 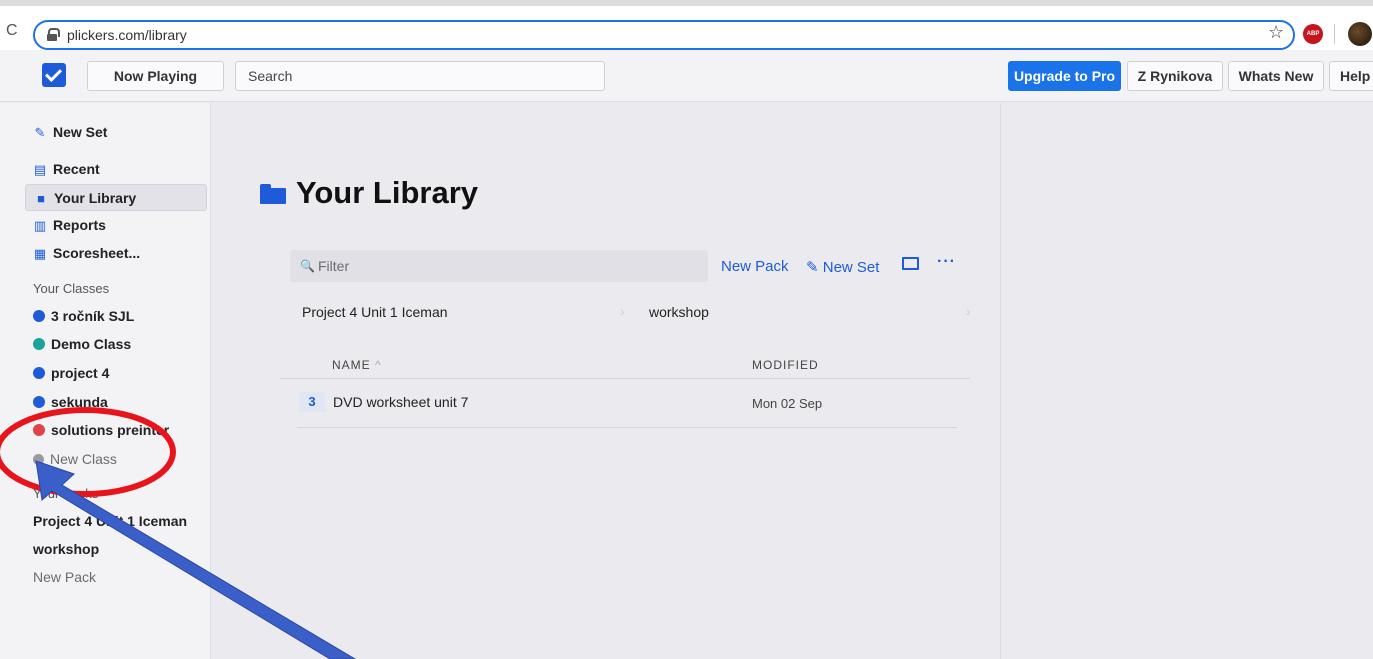 What do you see at coordinates (375, 312) in the screenshot?
I see `pack-tile: Project 4 Unit 1 Iceman` at bounding box center [375, 312].